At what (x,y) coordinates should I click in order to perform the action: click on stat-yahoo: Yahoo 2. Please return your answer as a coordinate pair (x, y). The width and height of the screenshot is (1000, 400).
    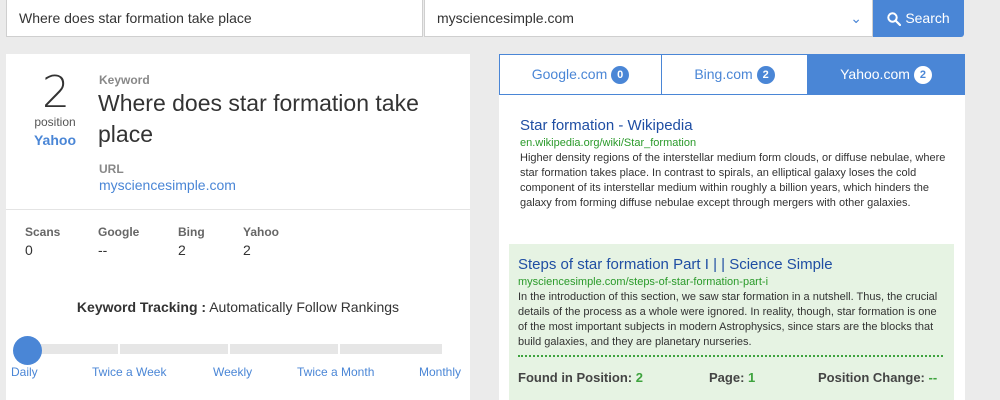
    Looking at the image, I should click on (261, 241).